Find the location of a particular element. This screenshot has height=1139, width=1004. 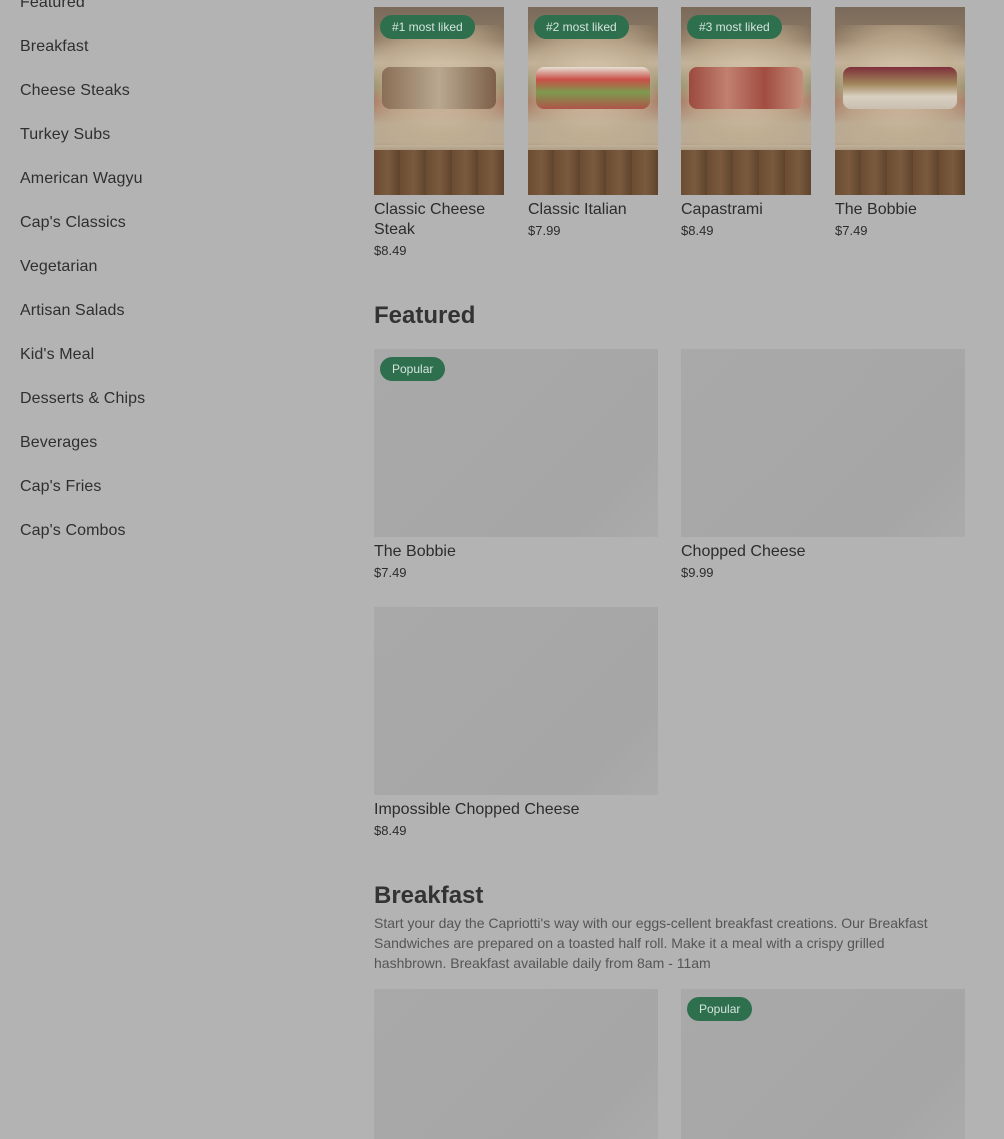

sidebar-item-cheese-steaks: Cheese Steaks is located at coordinates (75, 91).